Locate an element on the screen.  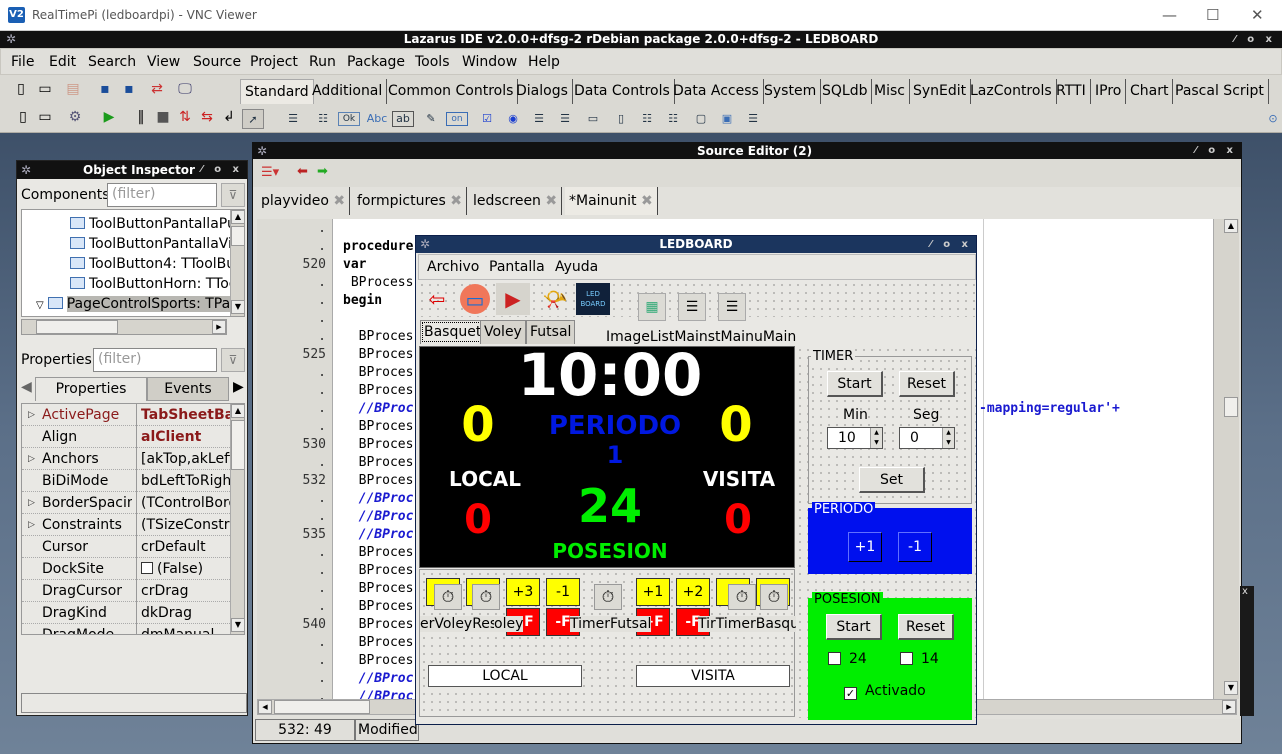
maximize-button: ☐ is located at coordinates (1212, 15).